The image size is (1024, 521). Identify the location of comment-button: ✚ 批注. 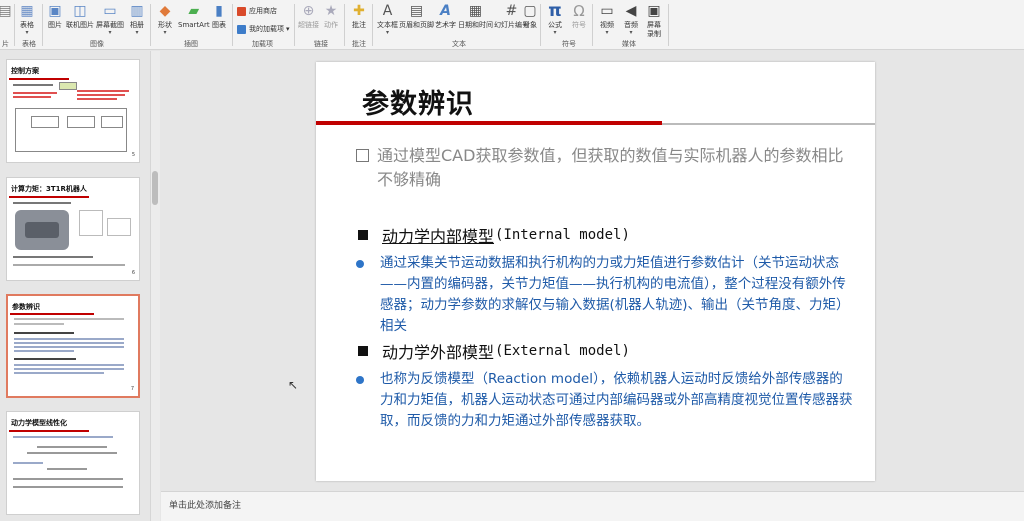
(359, 16).